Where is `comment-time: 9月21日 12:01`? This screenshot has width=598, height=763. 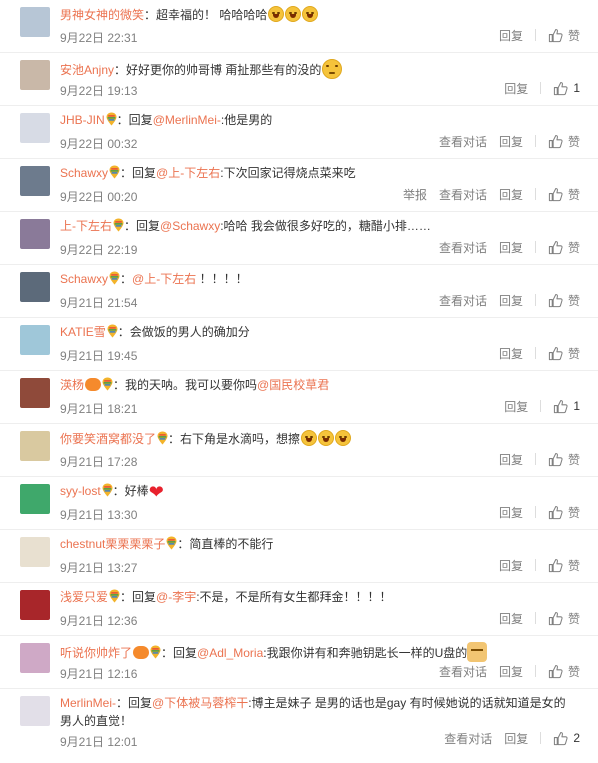 comment-time: 9月21日 12:01 is located at coordinates (99, 742).